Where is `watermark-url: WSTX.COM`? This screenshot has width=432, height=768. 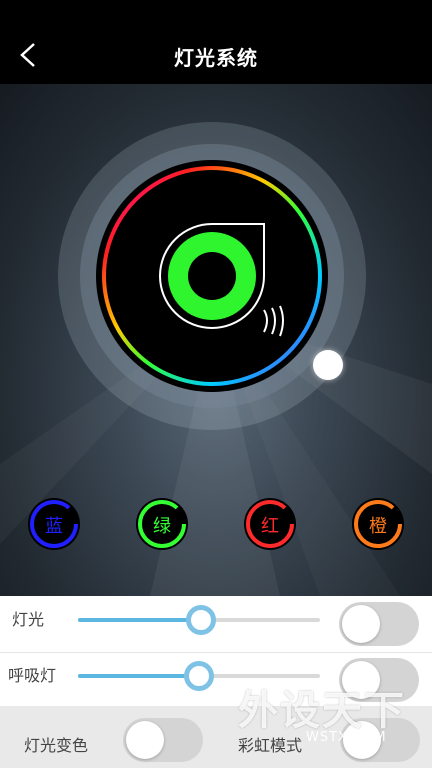
watermark-url: WSTX.COM is located at coordinates (346, 737).